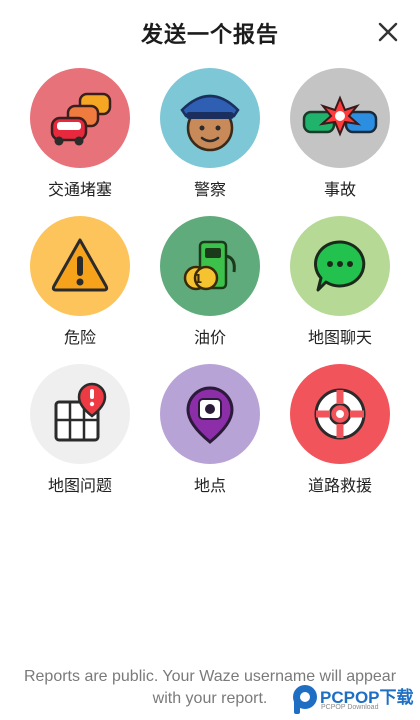 Image resolution: width=420 pixels, height=720 pixels. What do you see at coordinates (388, 32) in the screenshot?
I see `close-icon` at bounding box center [388, 32].